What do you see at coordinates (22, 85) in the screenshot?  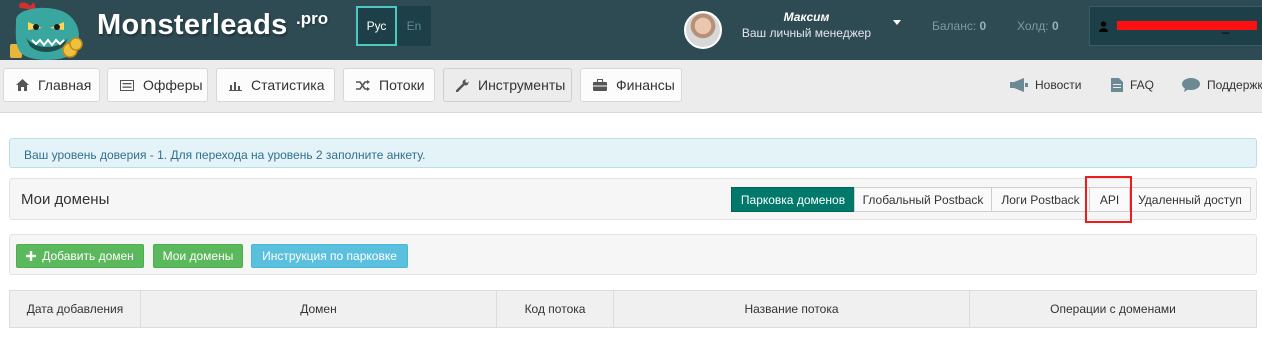 I see `home-icon` at bounding box center [22, 85].